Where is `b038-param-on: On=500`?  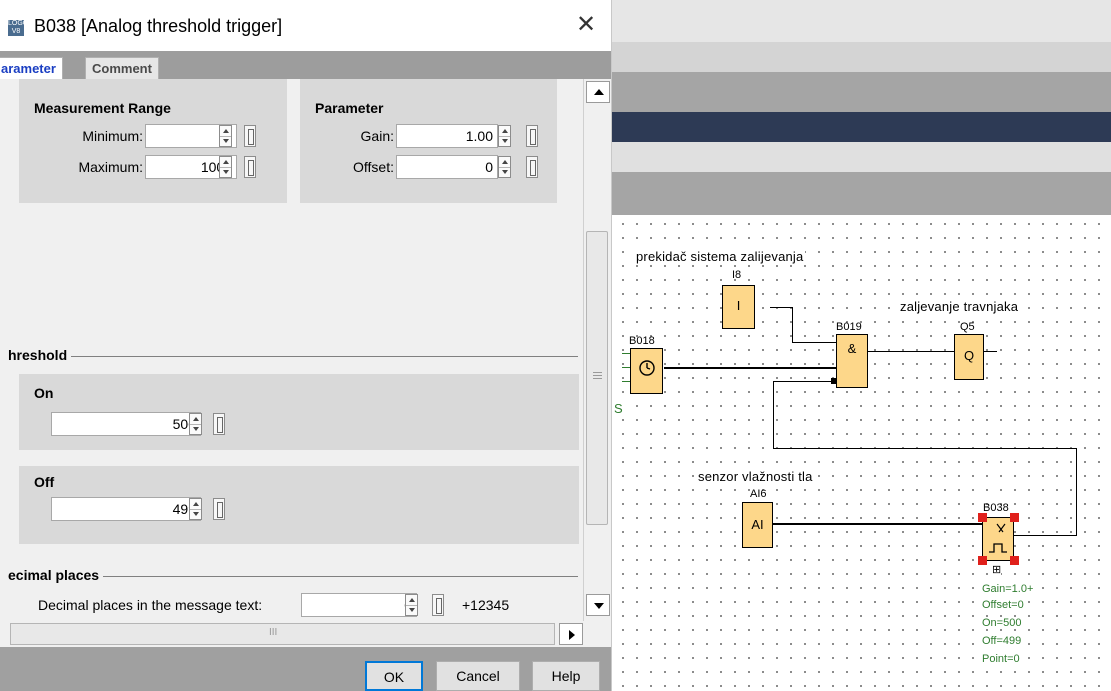 b038-param-on: On=500 is located at coordinates (1002, 623).